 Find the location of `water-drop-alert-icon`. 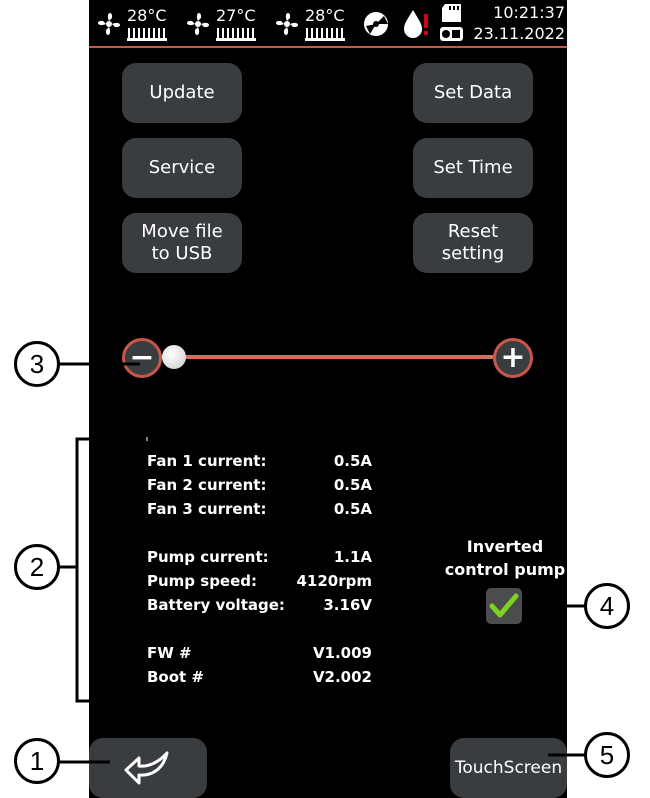

water-drop-alert-icon is located at coordinates (416, 24).